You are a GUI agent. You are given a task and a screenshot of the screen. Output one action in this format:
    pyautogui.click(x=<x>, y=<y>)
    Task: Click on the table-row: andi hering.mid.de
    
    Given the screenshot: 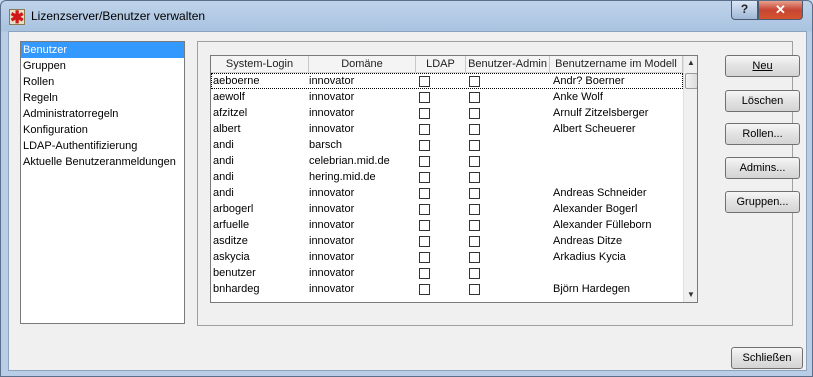 What is the action you would take?
    pyautogui.click(x=447, y=177)
    